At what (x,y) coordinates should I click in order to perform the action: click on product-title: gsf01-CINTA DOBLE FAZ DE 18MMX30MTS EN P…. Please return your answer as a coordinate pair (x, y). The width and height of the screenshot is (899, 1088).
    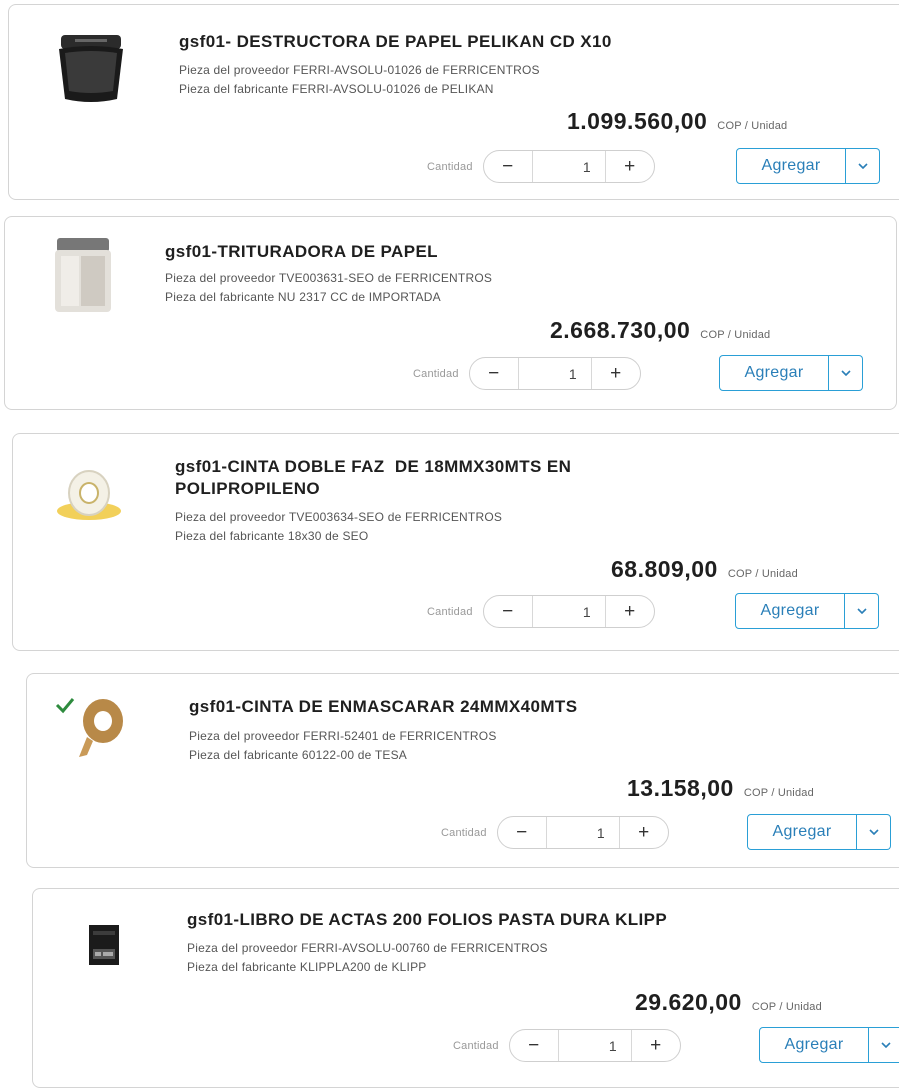
    Looking at the image, I should click on (525, 478).